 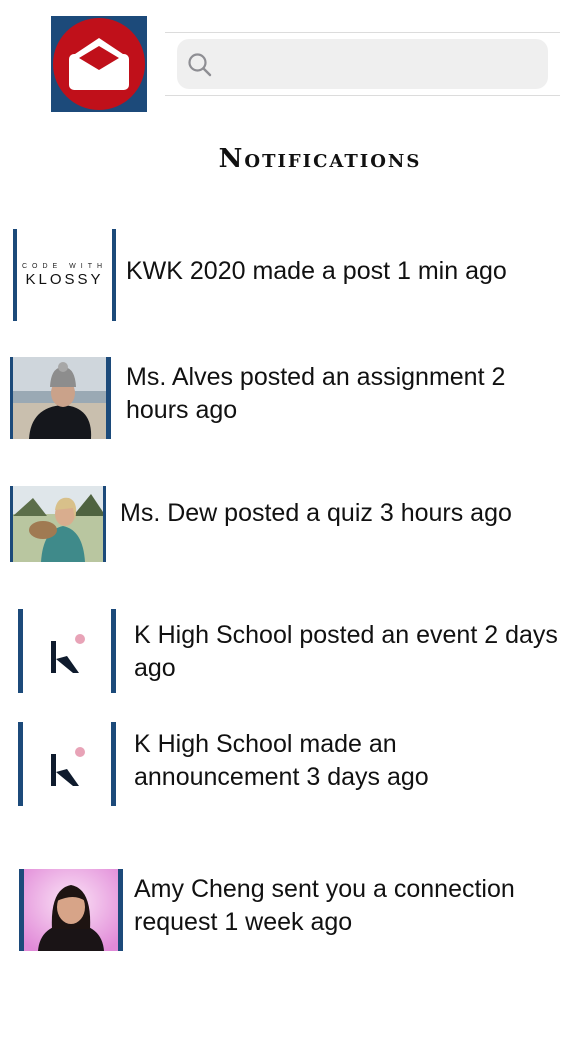 I want to click on notification-item: Ms. Dew posted a quiz 3 hours ago, so click(x=292, y=524).